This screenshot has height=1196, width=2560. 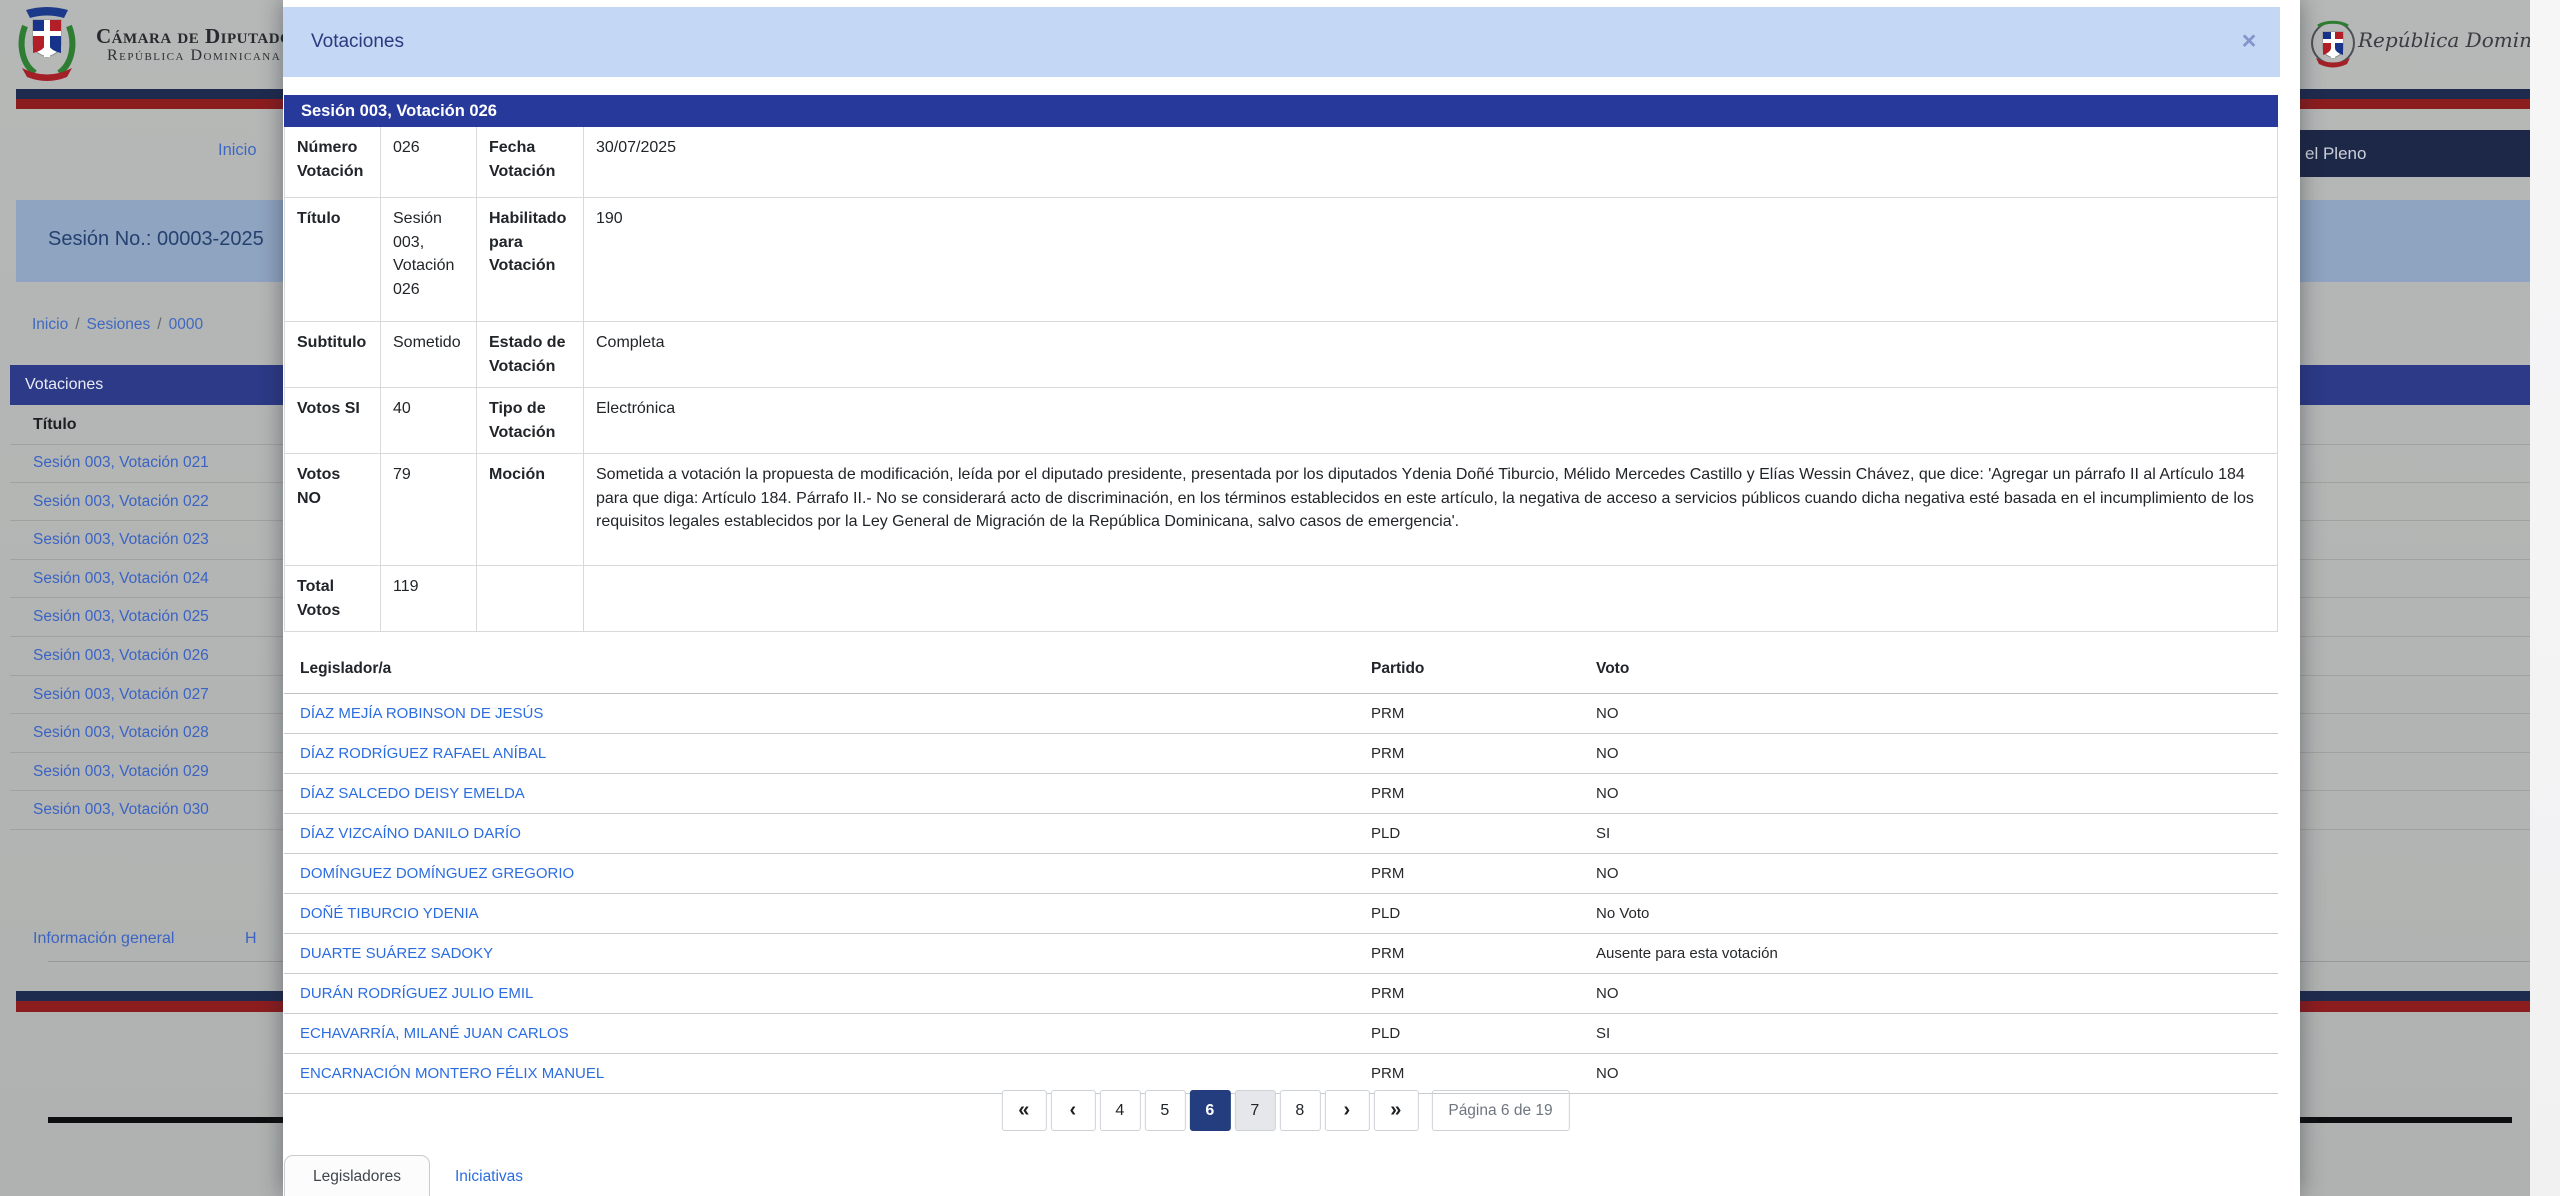 What do you see at coordinates (1210, 1110) in the screenshot?
I see `pagination-page-button: 6` at bounding box center [1210, 1110].